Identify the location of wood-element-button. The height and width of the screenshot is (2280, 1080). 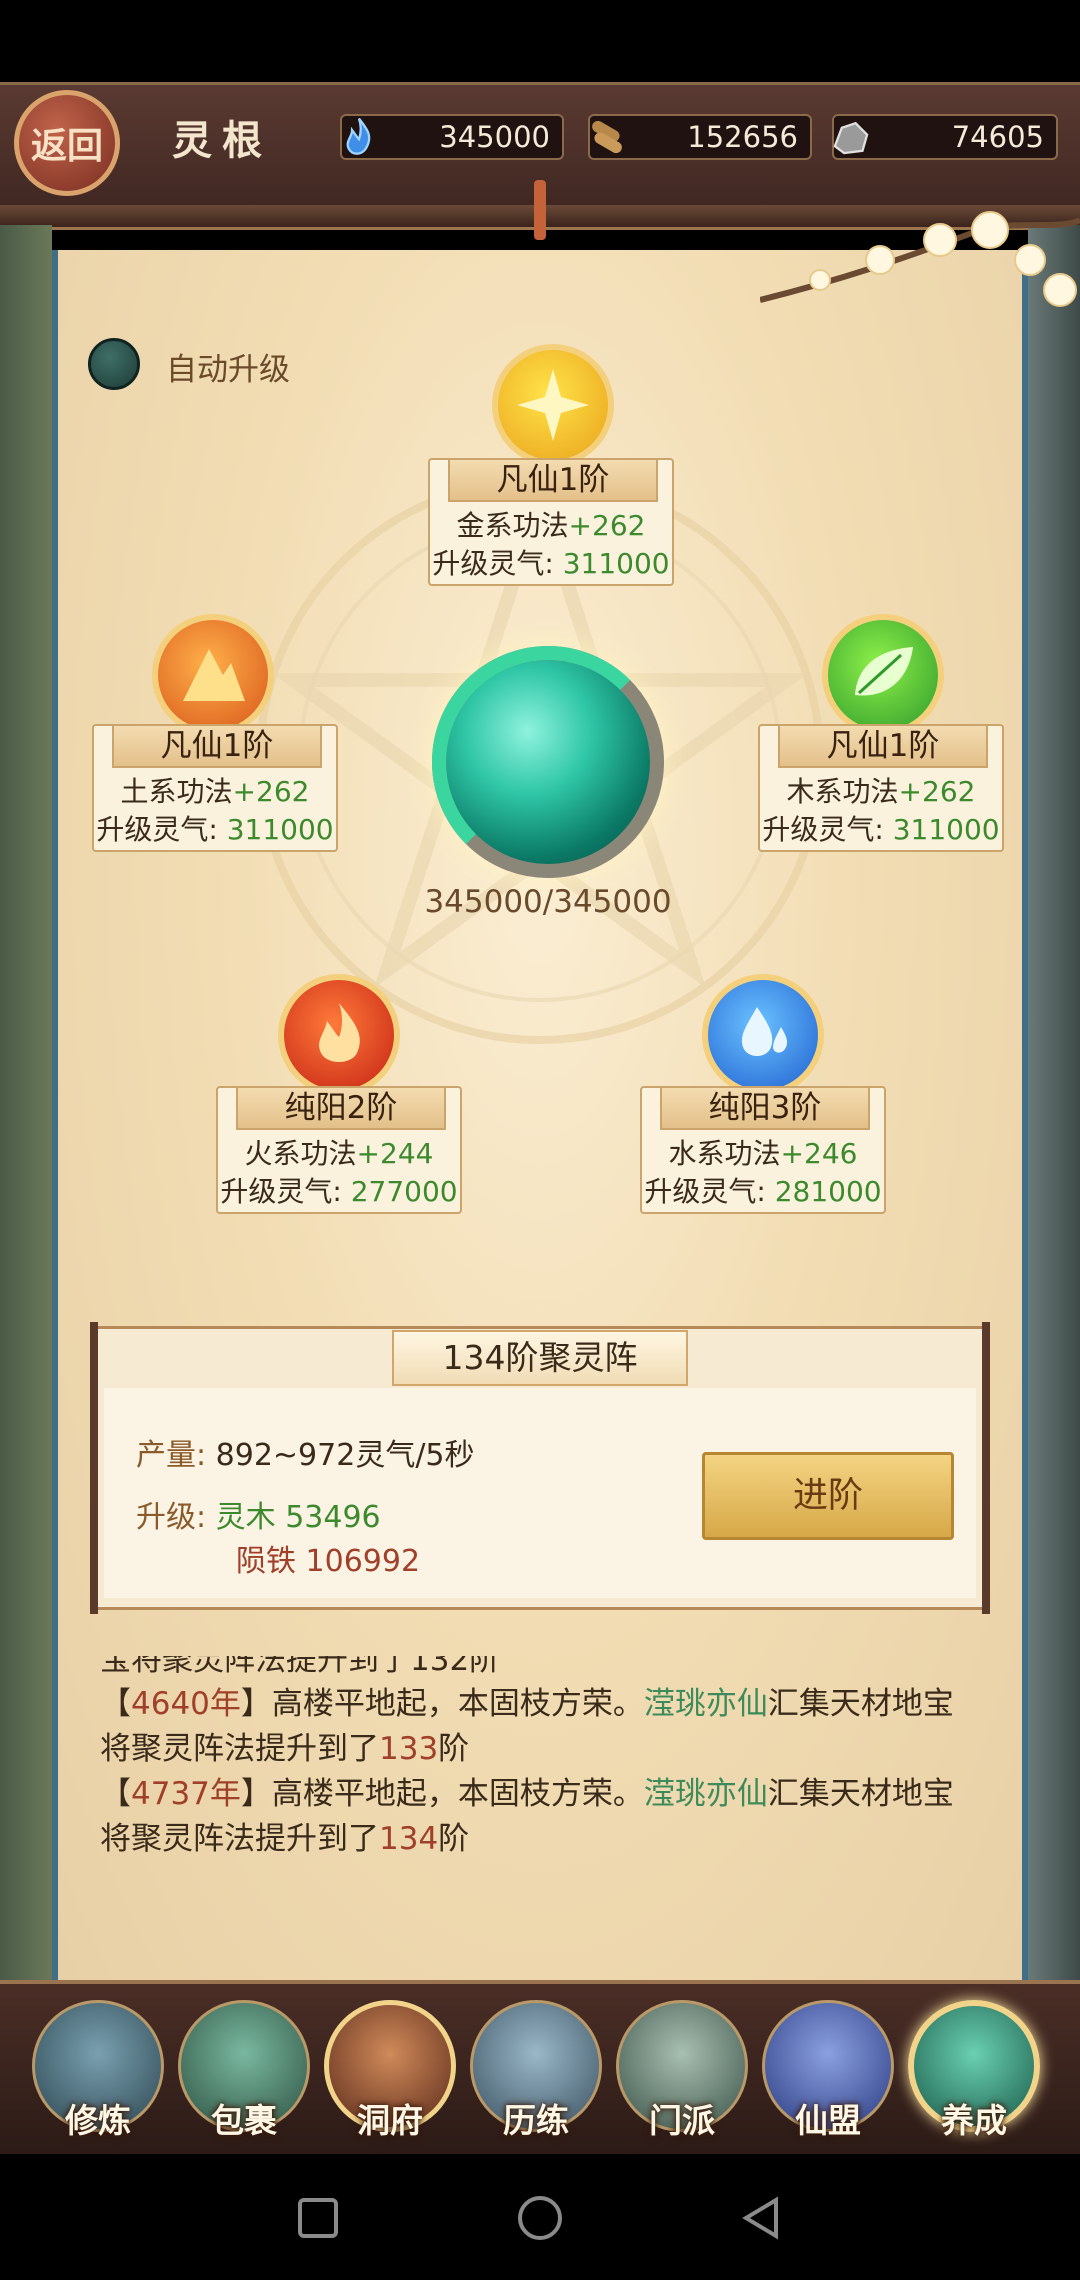
(883, 675).